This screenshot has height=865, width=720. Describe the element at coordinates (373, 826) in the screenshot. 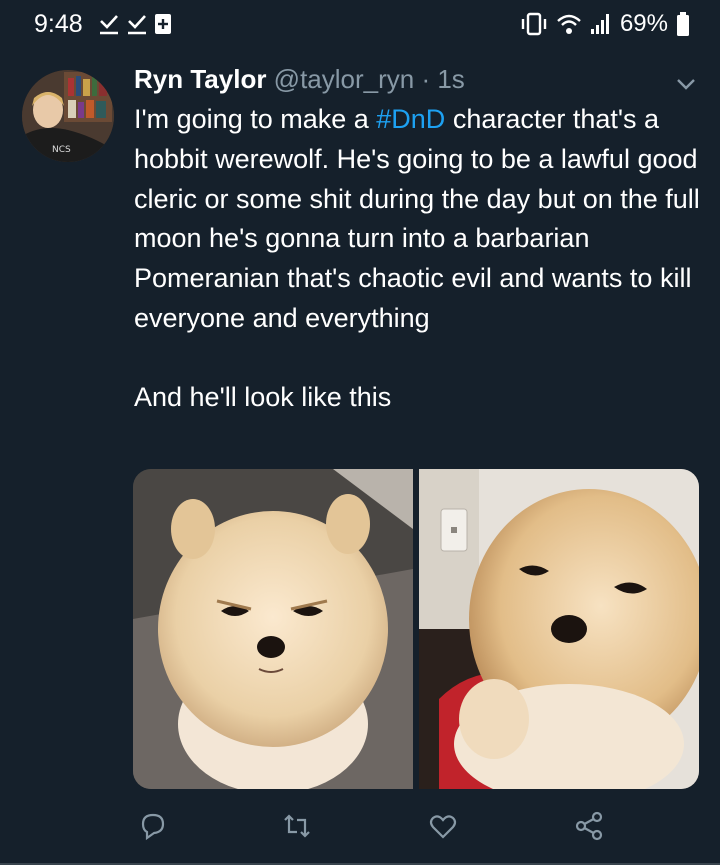

I see `tweet-actions` at that location.